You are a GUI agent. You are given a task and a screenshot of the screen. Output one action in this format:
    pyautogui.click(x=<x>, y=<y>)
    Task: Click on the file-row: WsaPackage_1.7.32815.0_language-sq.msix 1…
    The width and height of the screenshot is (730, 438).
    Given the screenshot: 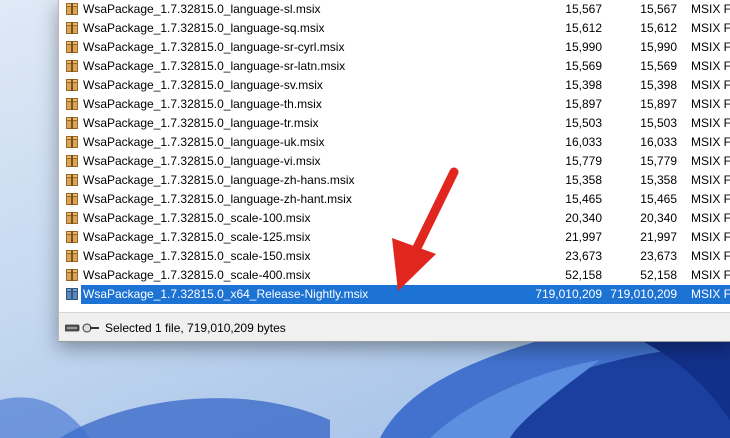 What is the action you would take?
    pyautogui.click(x=394, y=28)
    